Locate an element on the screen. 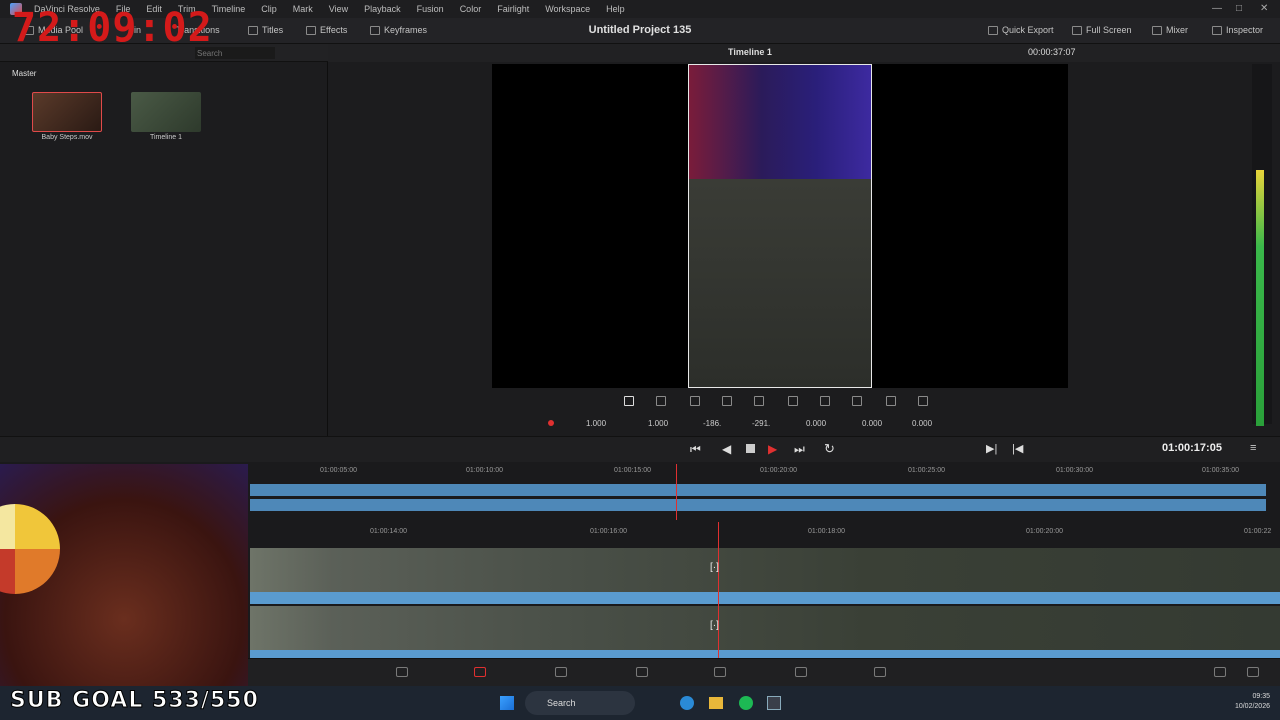 The image size is (1280, 720). meter-level is located at coordinates (1260, 298).